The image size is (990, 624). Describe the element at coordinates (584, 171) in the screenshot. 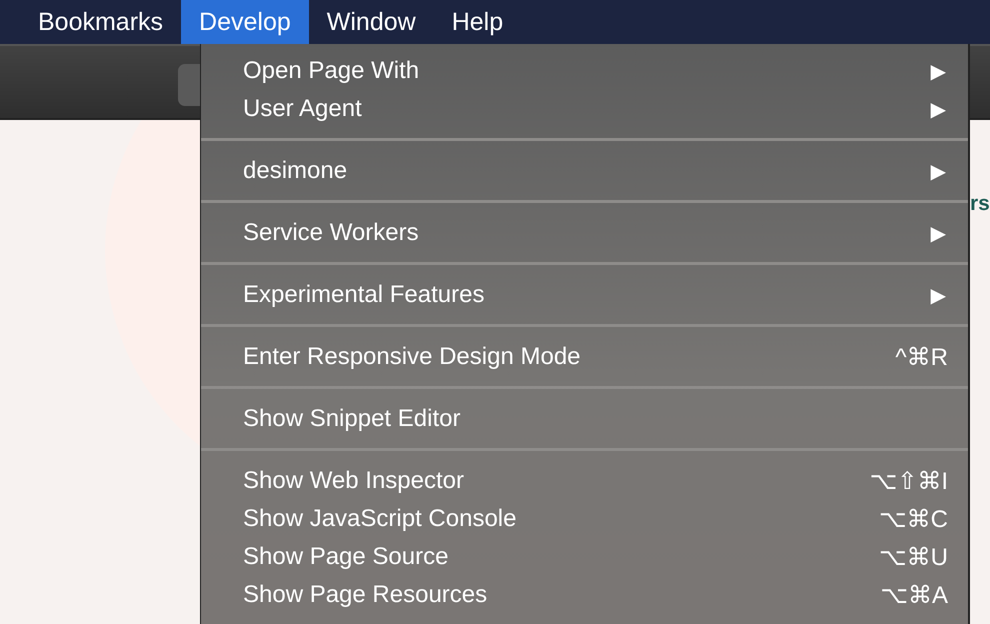

I see `menu-item: desimone ▶` at that location.